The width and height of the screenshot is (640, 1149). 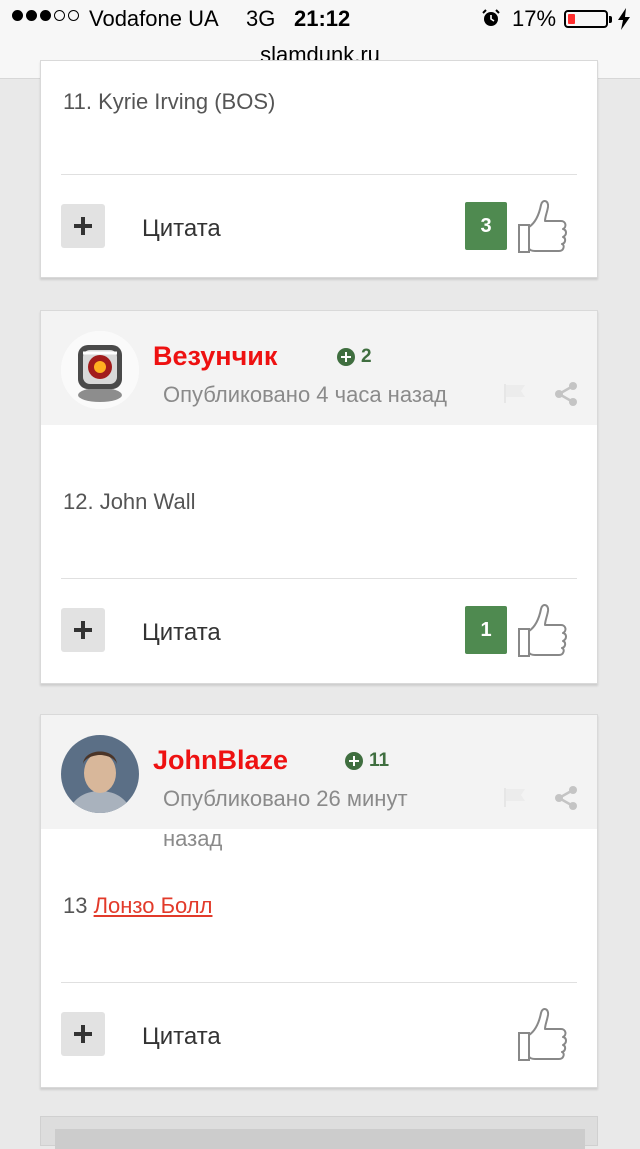 I want to click on post-body: 13 Лонзо Болл, so click(x=137, y=906).